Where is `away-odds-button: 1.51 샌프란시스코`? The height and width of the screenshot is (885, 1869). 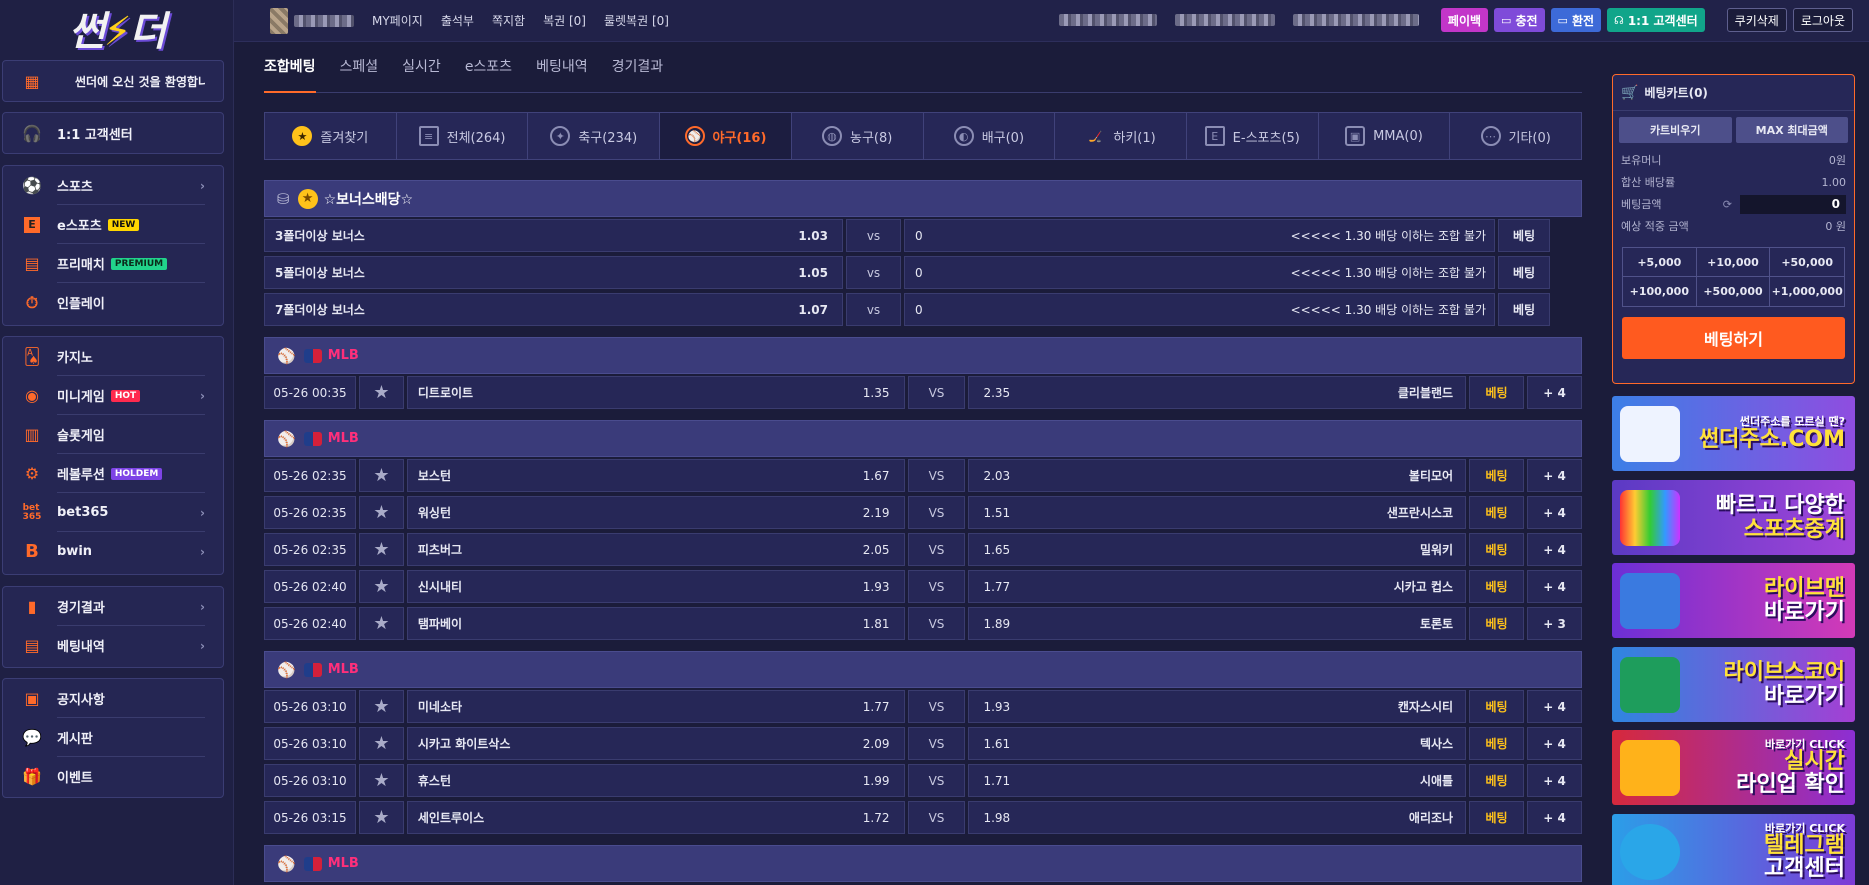 away-odds-button: 1.51 샌프란시스코 is located at coordinates (1217, 512).